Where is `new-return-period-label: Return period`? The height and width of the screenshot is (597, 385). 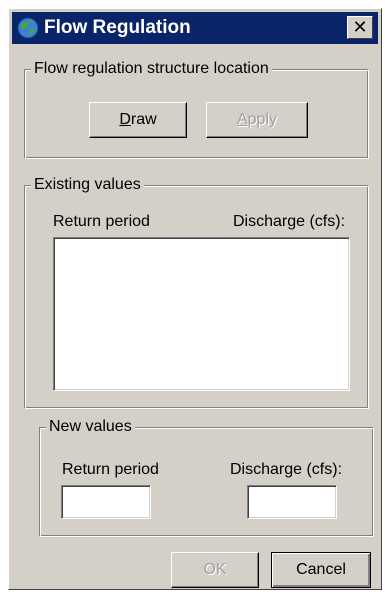 new-return-period-label: Return period is located at coordinates (110, 469).